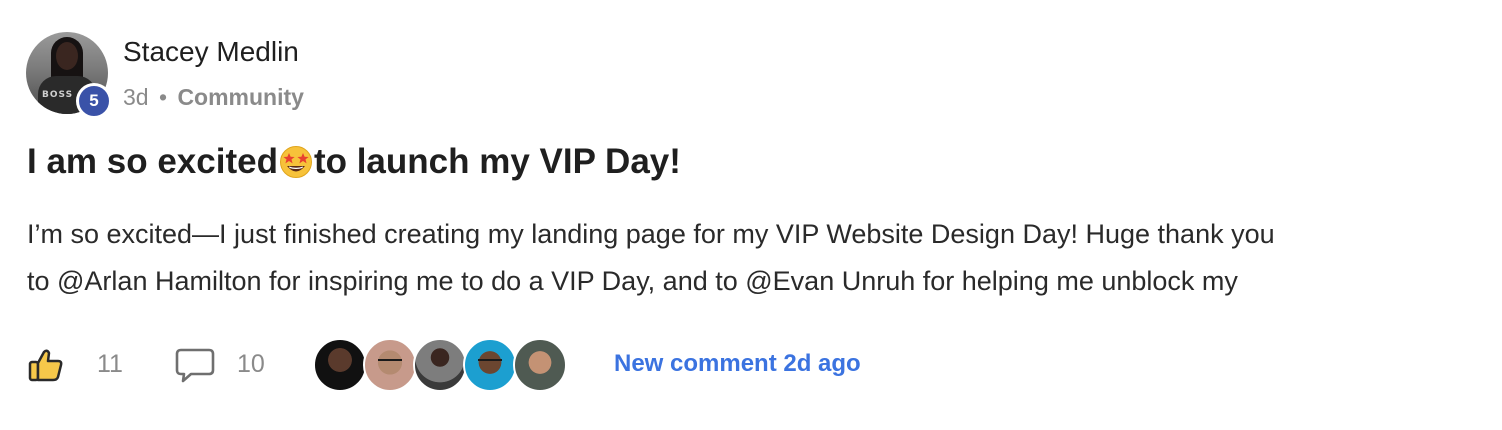 The image size is (1502, 430). I want to click on author-name: Stacey Medlin, so click(211, 52).